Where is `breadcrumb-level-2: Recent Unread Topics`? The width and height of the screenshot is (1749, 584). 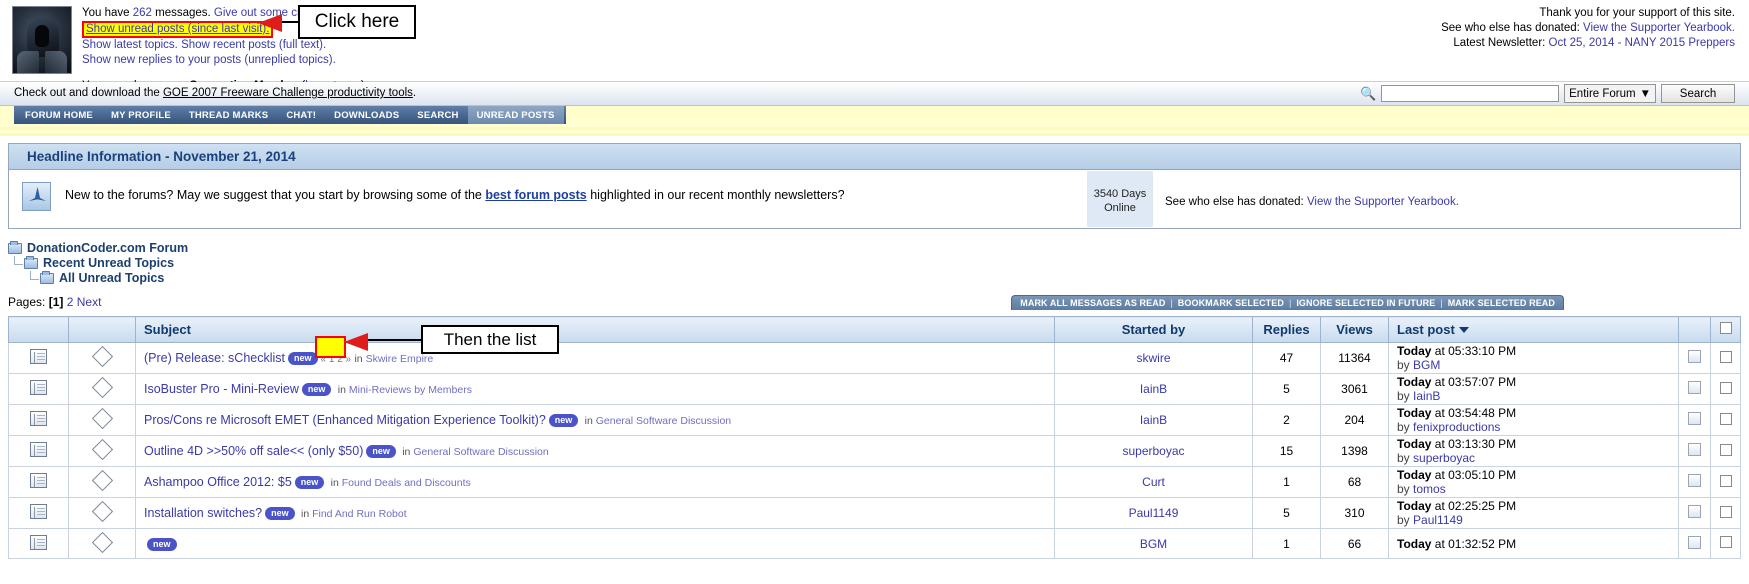
breadcrumb-level-2: Recent Unread Topics is located at coordinates (878, 263).